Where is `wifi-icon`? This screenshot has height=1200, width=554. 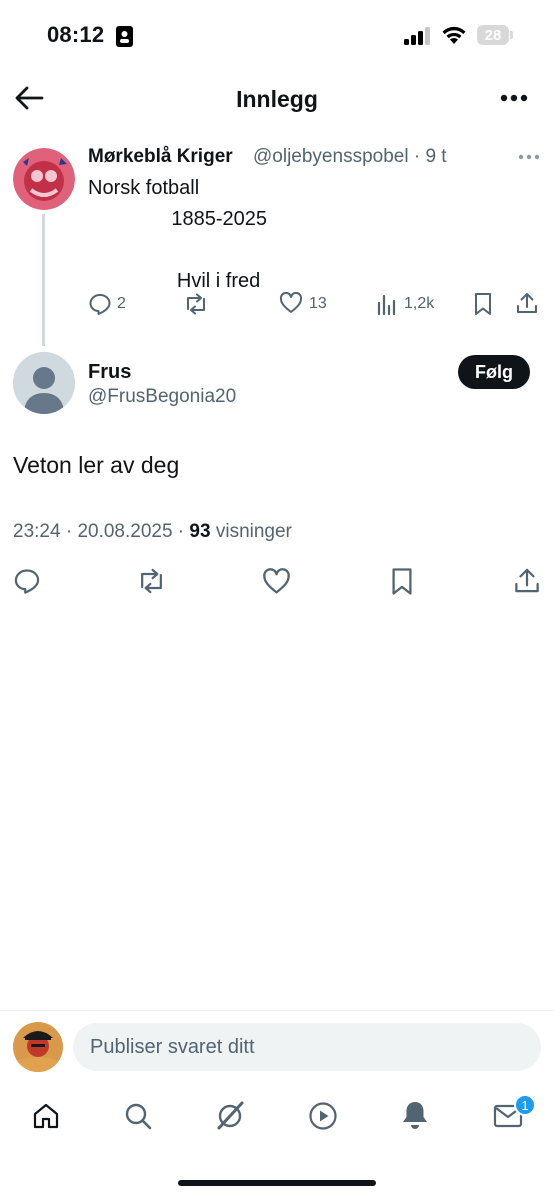 wifi-icon is located at coordinates (454, 35).